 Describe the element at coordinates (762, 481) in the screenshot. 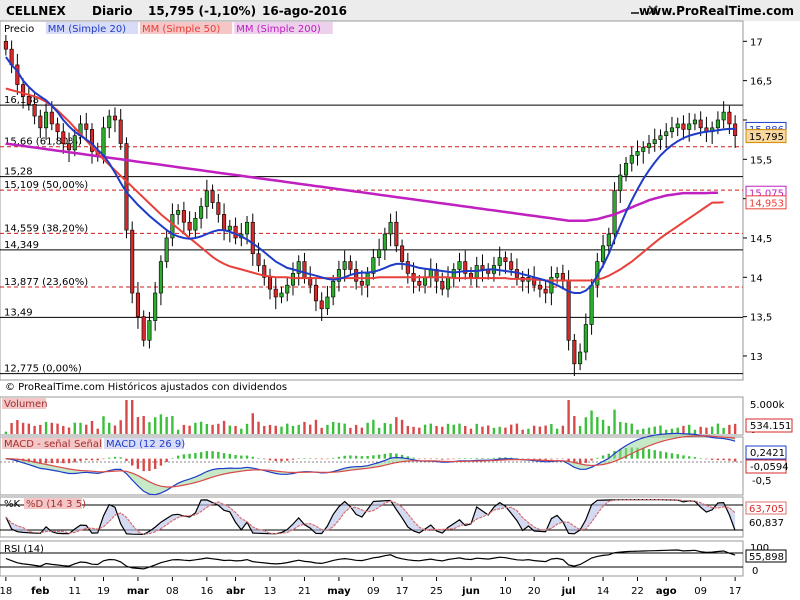

I see `macd-tick-neg: -0,5` at that location.